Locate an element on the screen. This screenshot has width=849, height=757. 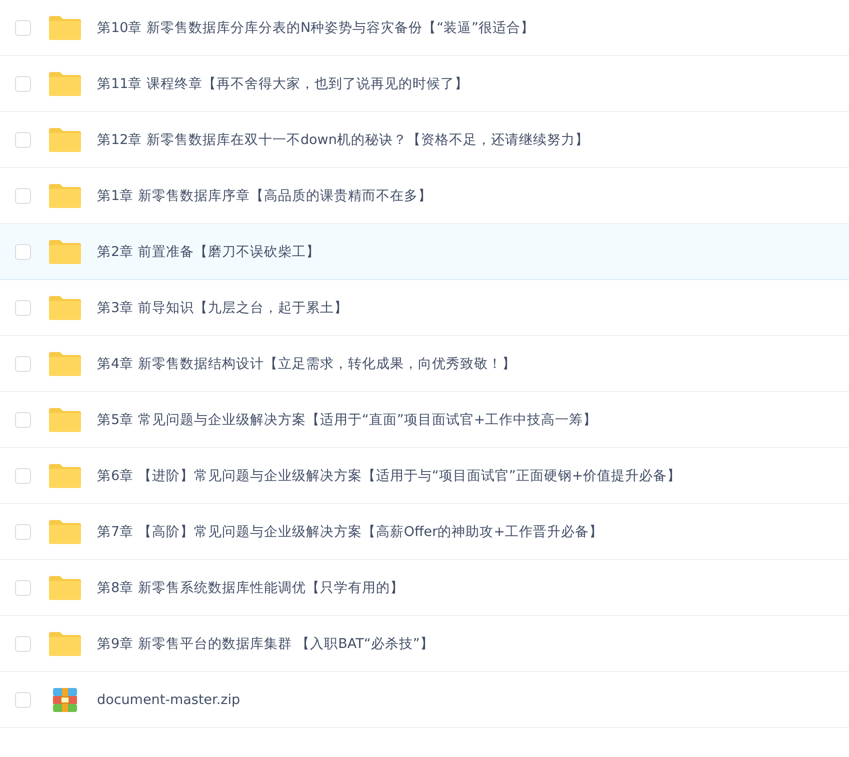
archive-icon is located at coordinates (65, 699).